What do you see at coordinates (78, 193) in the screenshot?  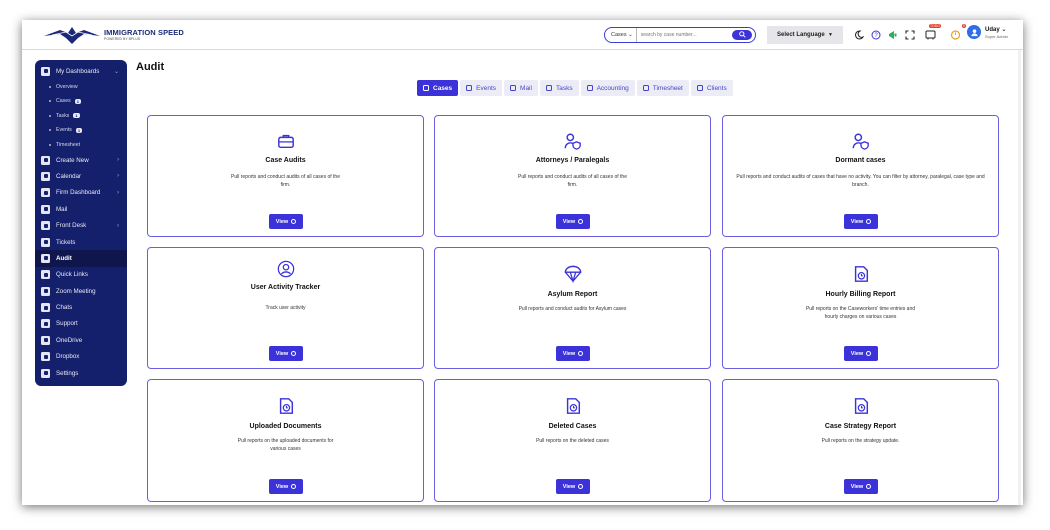 I see `sidebar-item-label: Firm Dashboard` at bounding box center [78, 193].